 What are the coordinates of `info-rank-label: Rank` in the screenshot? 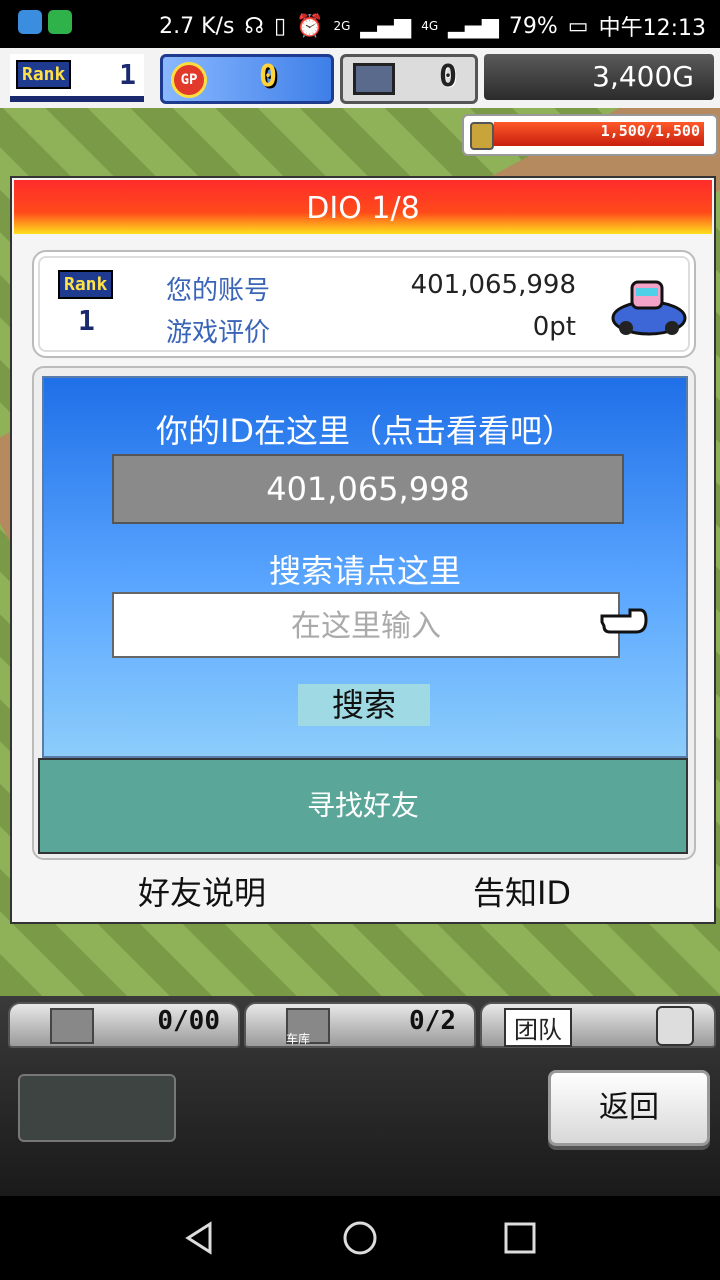 It's located at (86, 284).